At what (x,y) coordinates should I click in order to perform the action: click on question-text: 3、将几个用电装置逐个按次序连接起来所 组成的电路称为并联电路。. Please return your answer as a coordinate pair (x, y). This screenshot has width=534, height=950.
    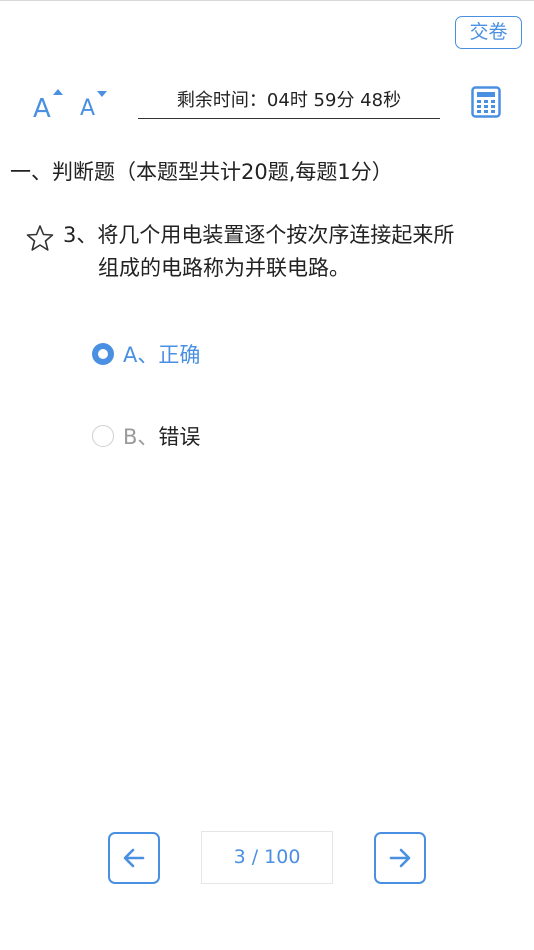
    Looking at the image, I should click on (292, 252).